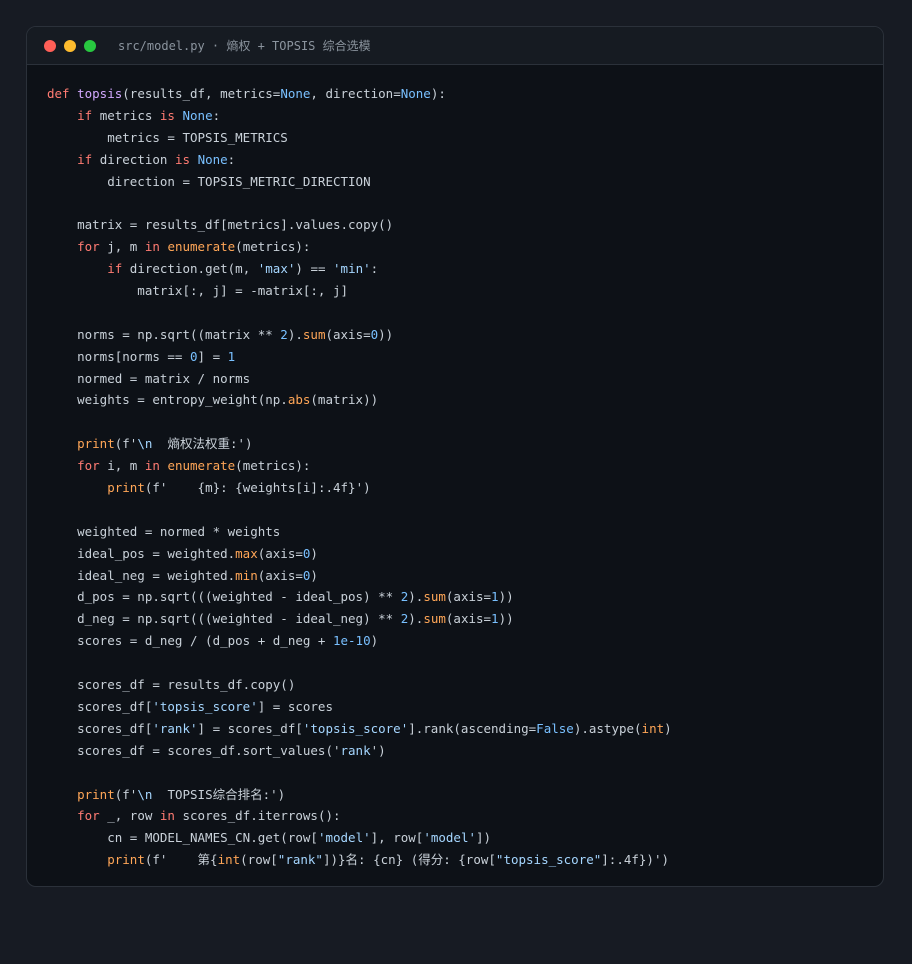 This screenshot has height=964, width=912. I want to click on code-token: '), so click(378, 750).